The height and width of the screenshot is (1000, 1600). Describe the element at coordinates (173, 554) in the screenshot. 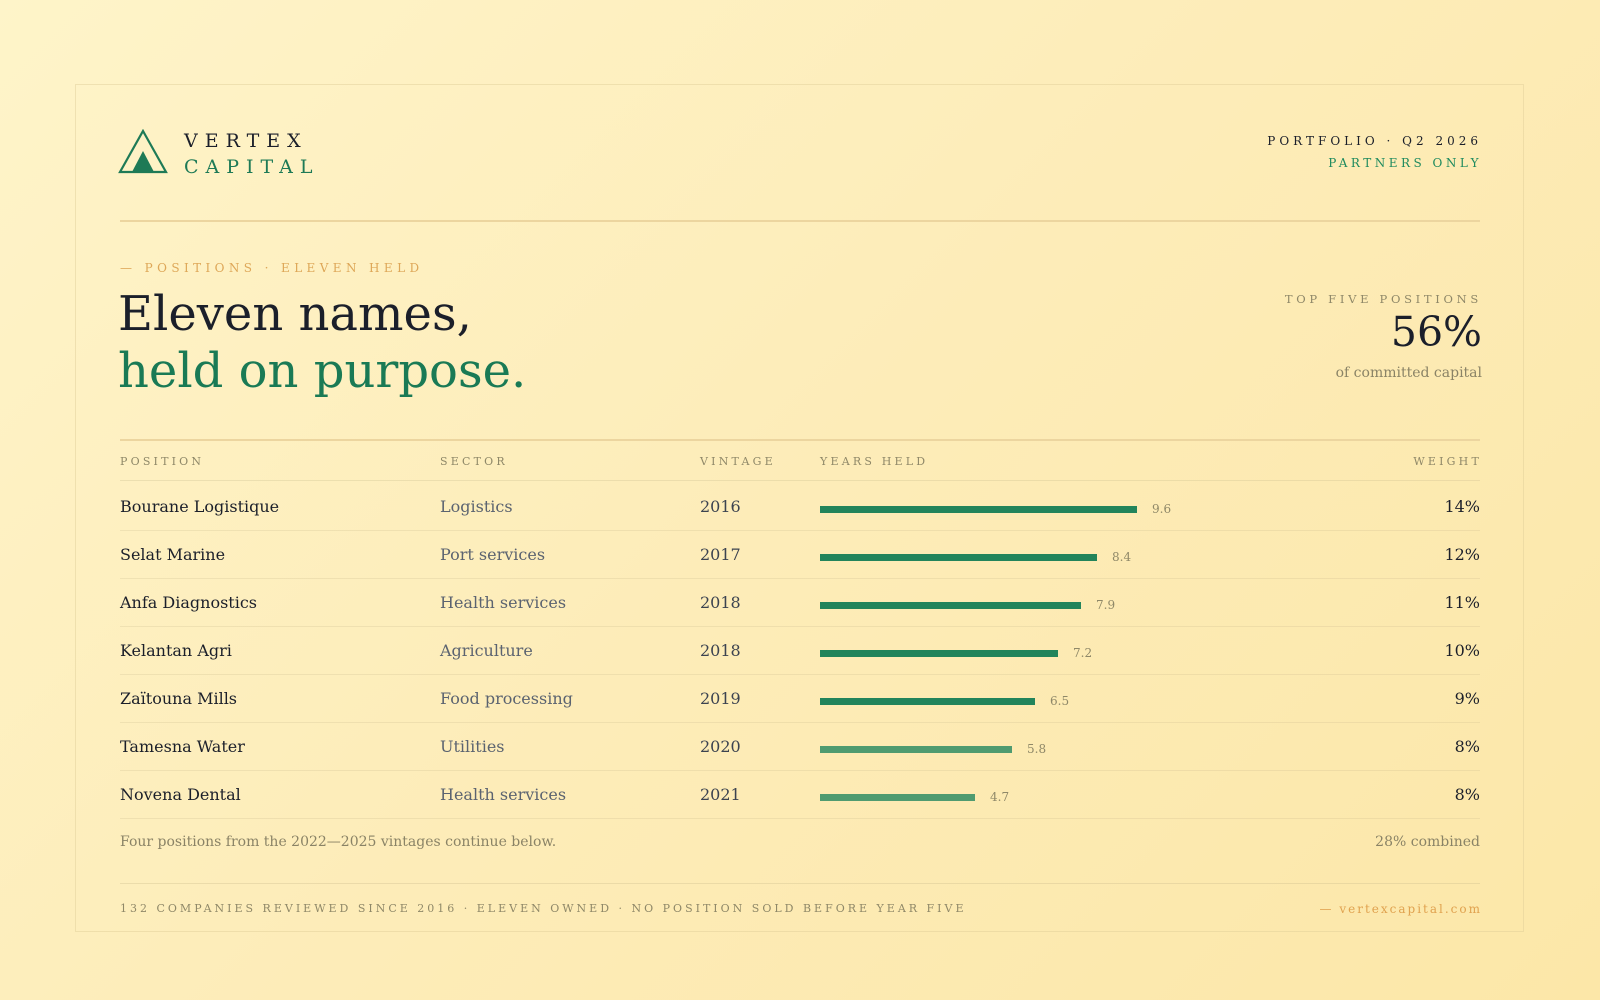

I see `position-name: Selat Marine` at that location.